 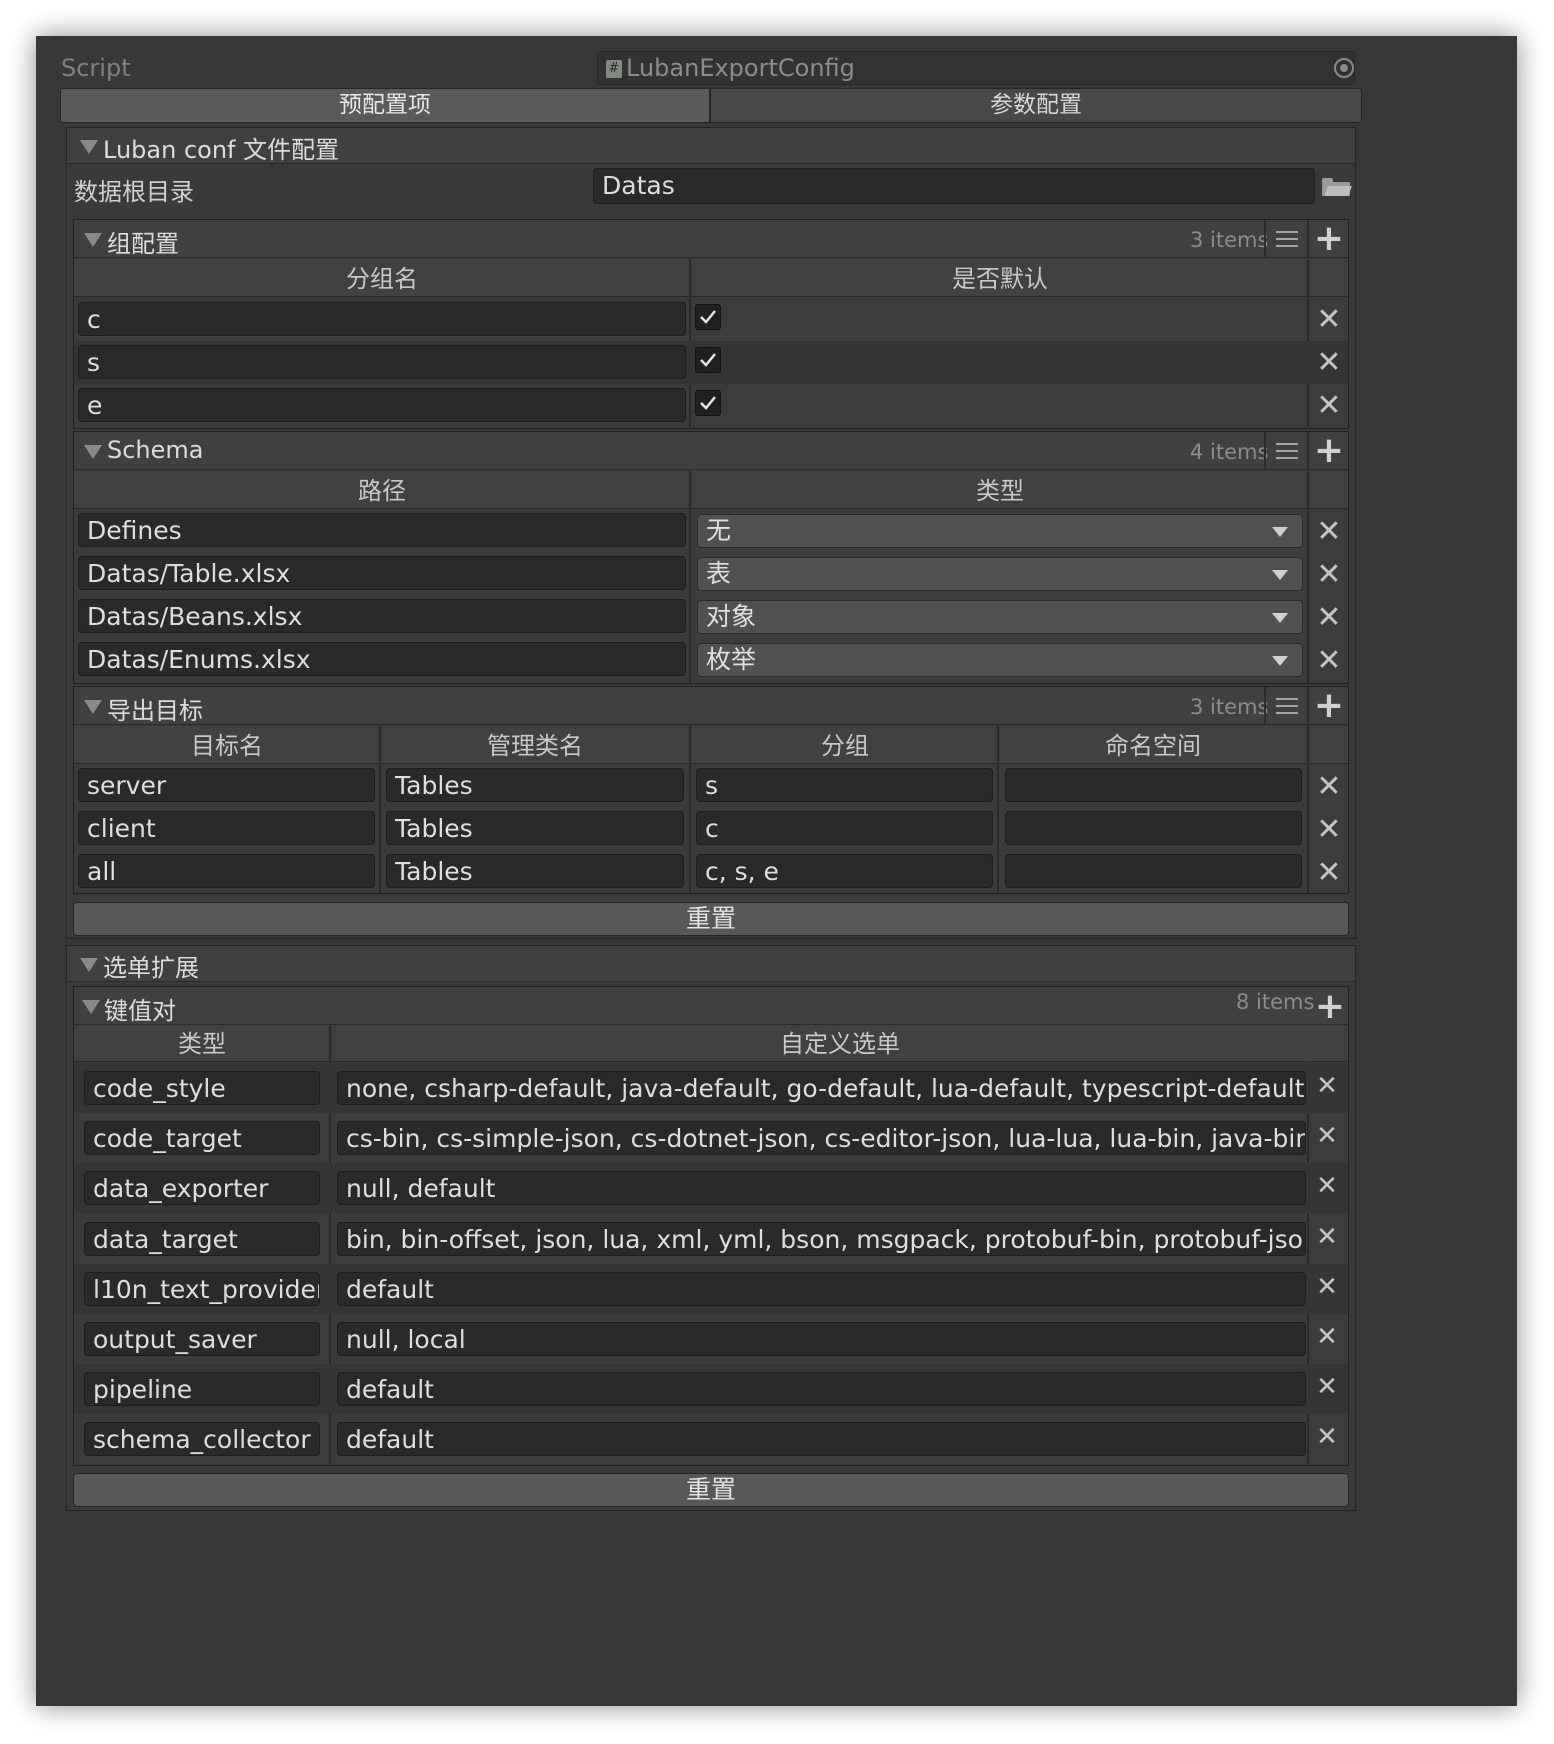 I want to click on schema-path-input: Datas/Beans.xlsx, so click(x=382, y=616).